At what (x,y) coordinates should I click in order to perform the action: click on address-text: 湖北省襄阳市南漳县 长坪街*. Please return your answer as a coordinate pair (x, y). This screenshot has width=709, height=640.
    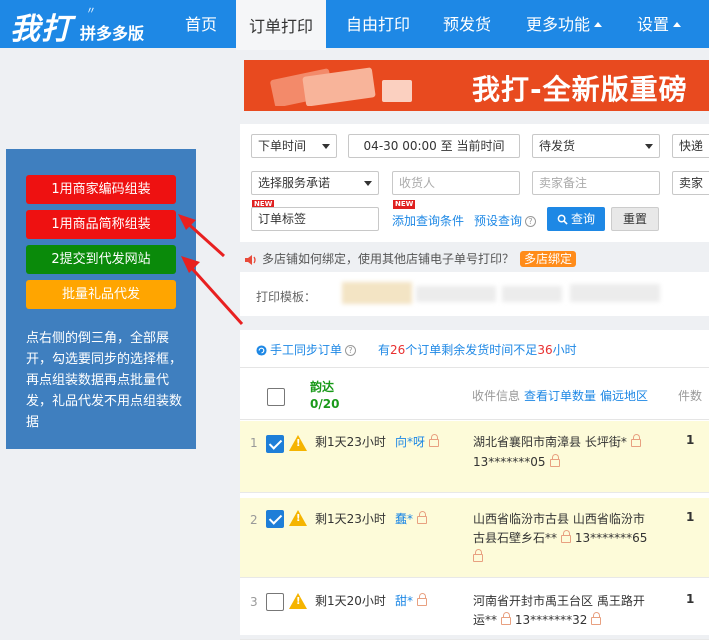
    Looking at the image, I should click on (550, 442).